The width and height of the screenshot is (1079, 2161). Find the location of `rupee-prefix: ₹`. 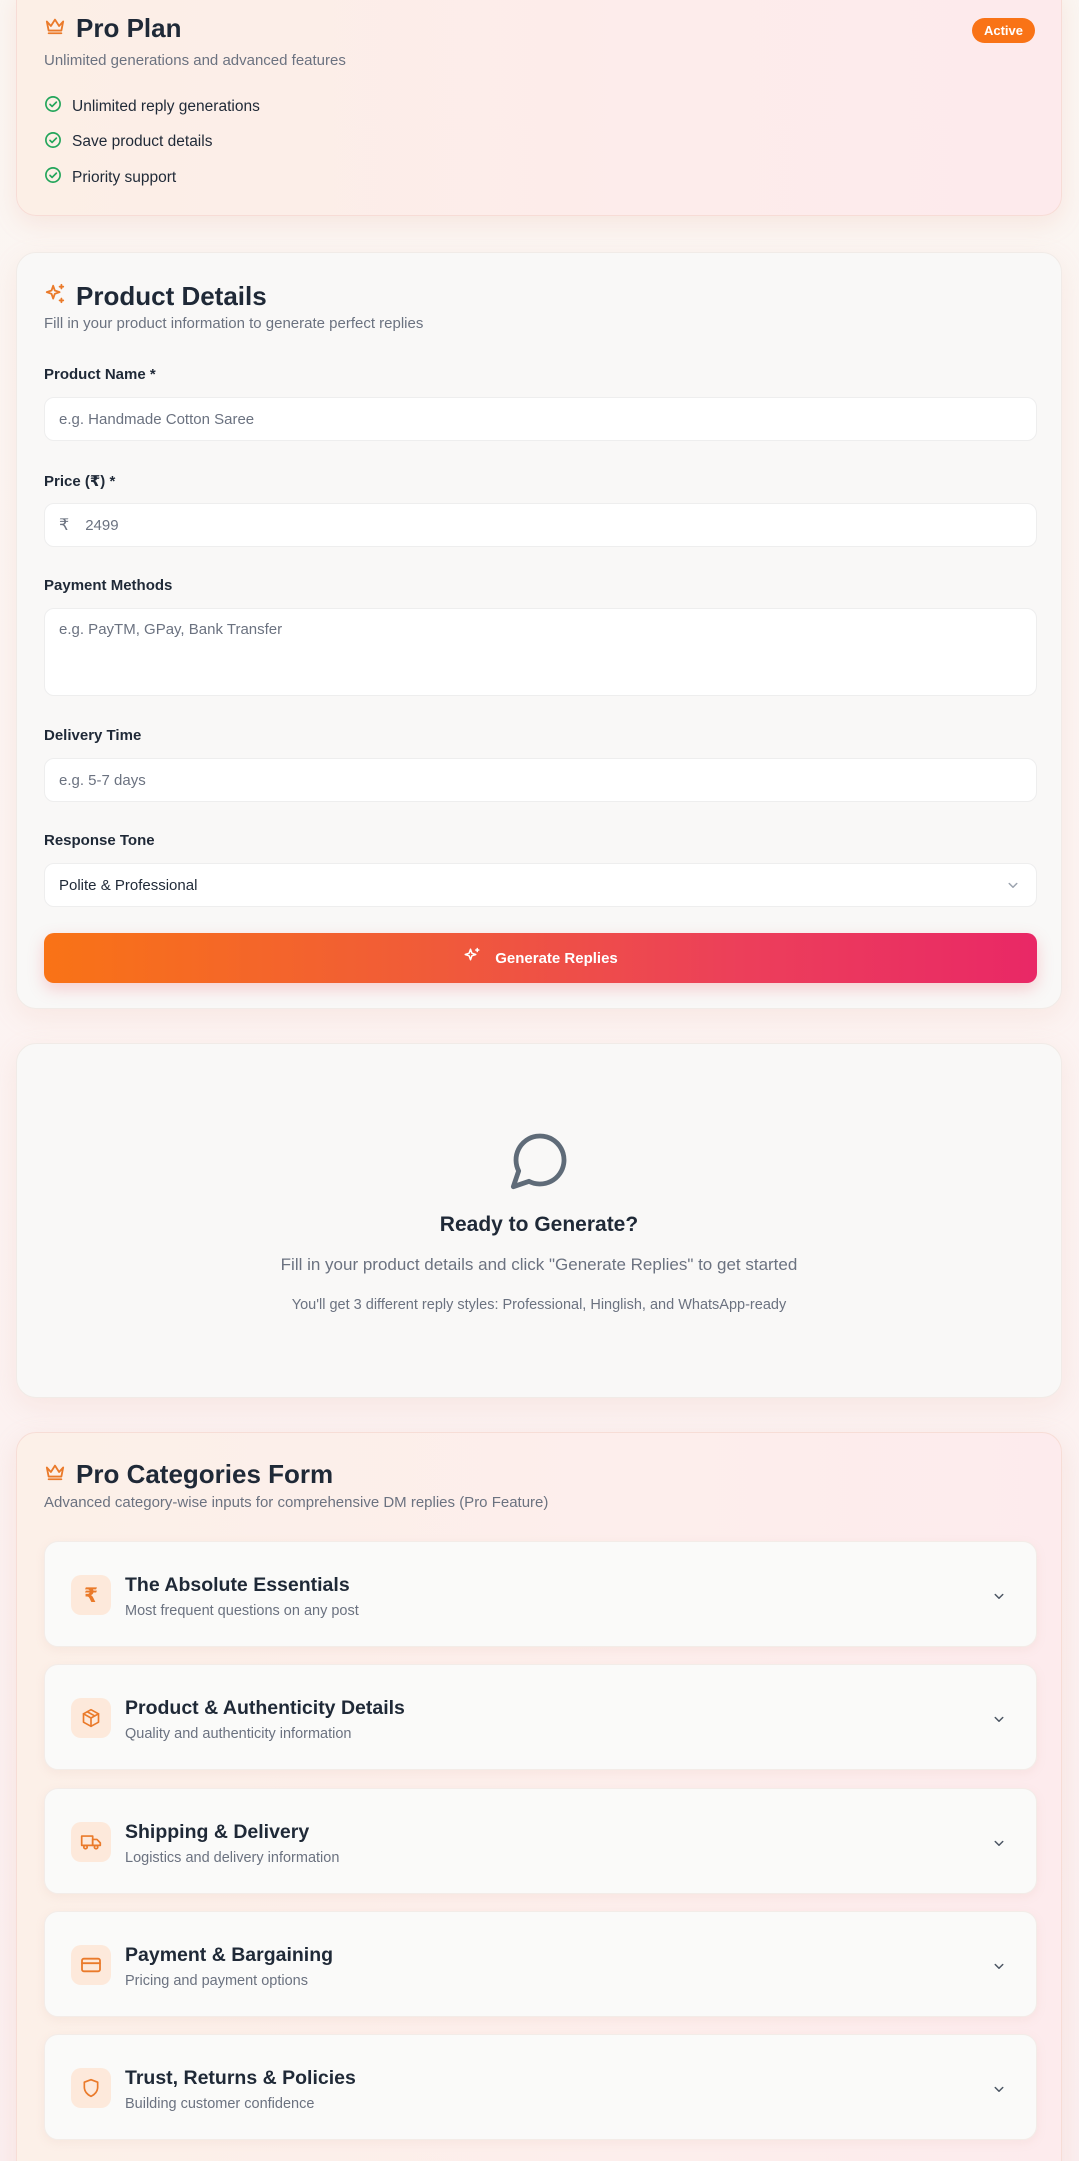

rupee-prefix: ₹ is located at coordinates (64, 525).